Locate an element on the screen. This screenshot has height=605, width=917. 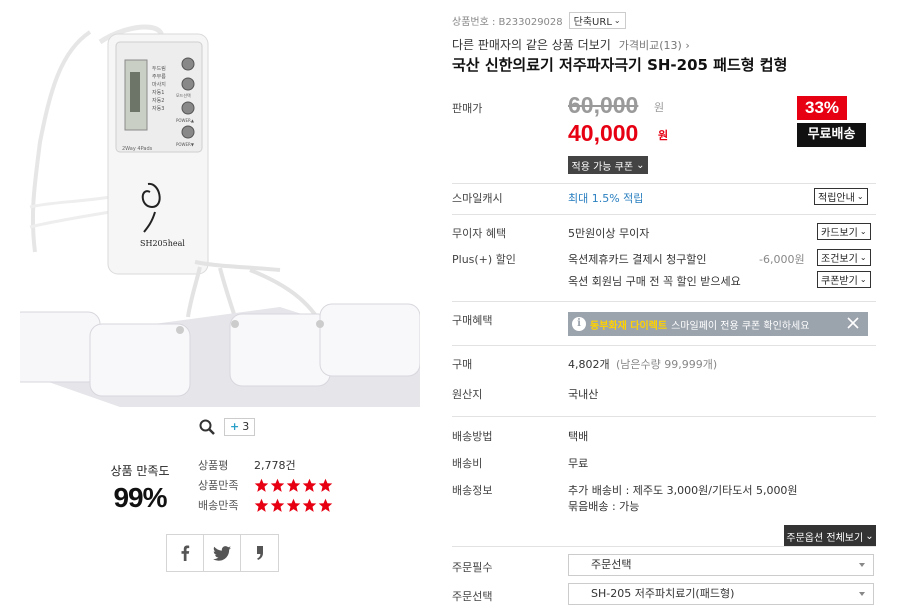
review-label: 상품평 is located at coordinates (213, 465).